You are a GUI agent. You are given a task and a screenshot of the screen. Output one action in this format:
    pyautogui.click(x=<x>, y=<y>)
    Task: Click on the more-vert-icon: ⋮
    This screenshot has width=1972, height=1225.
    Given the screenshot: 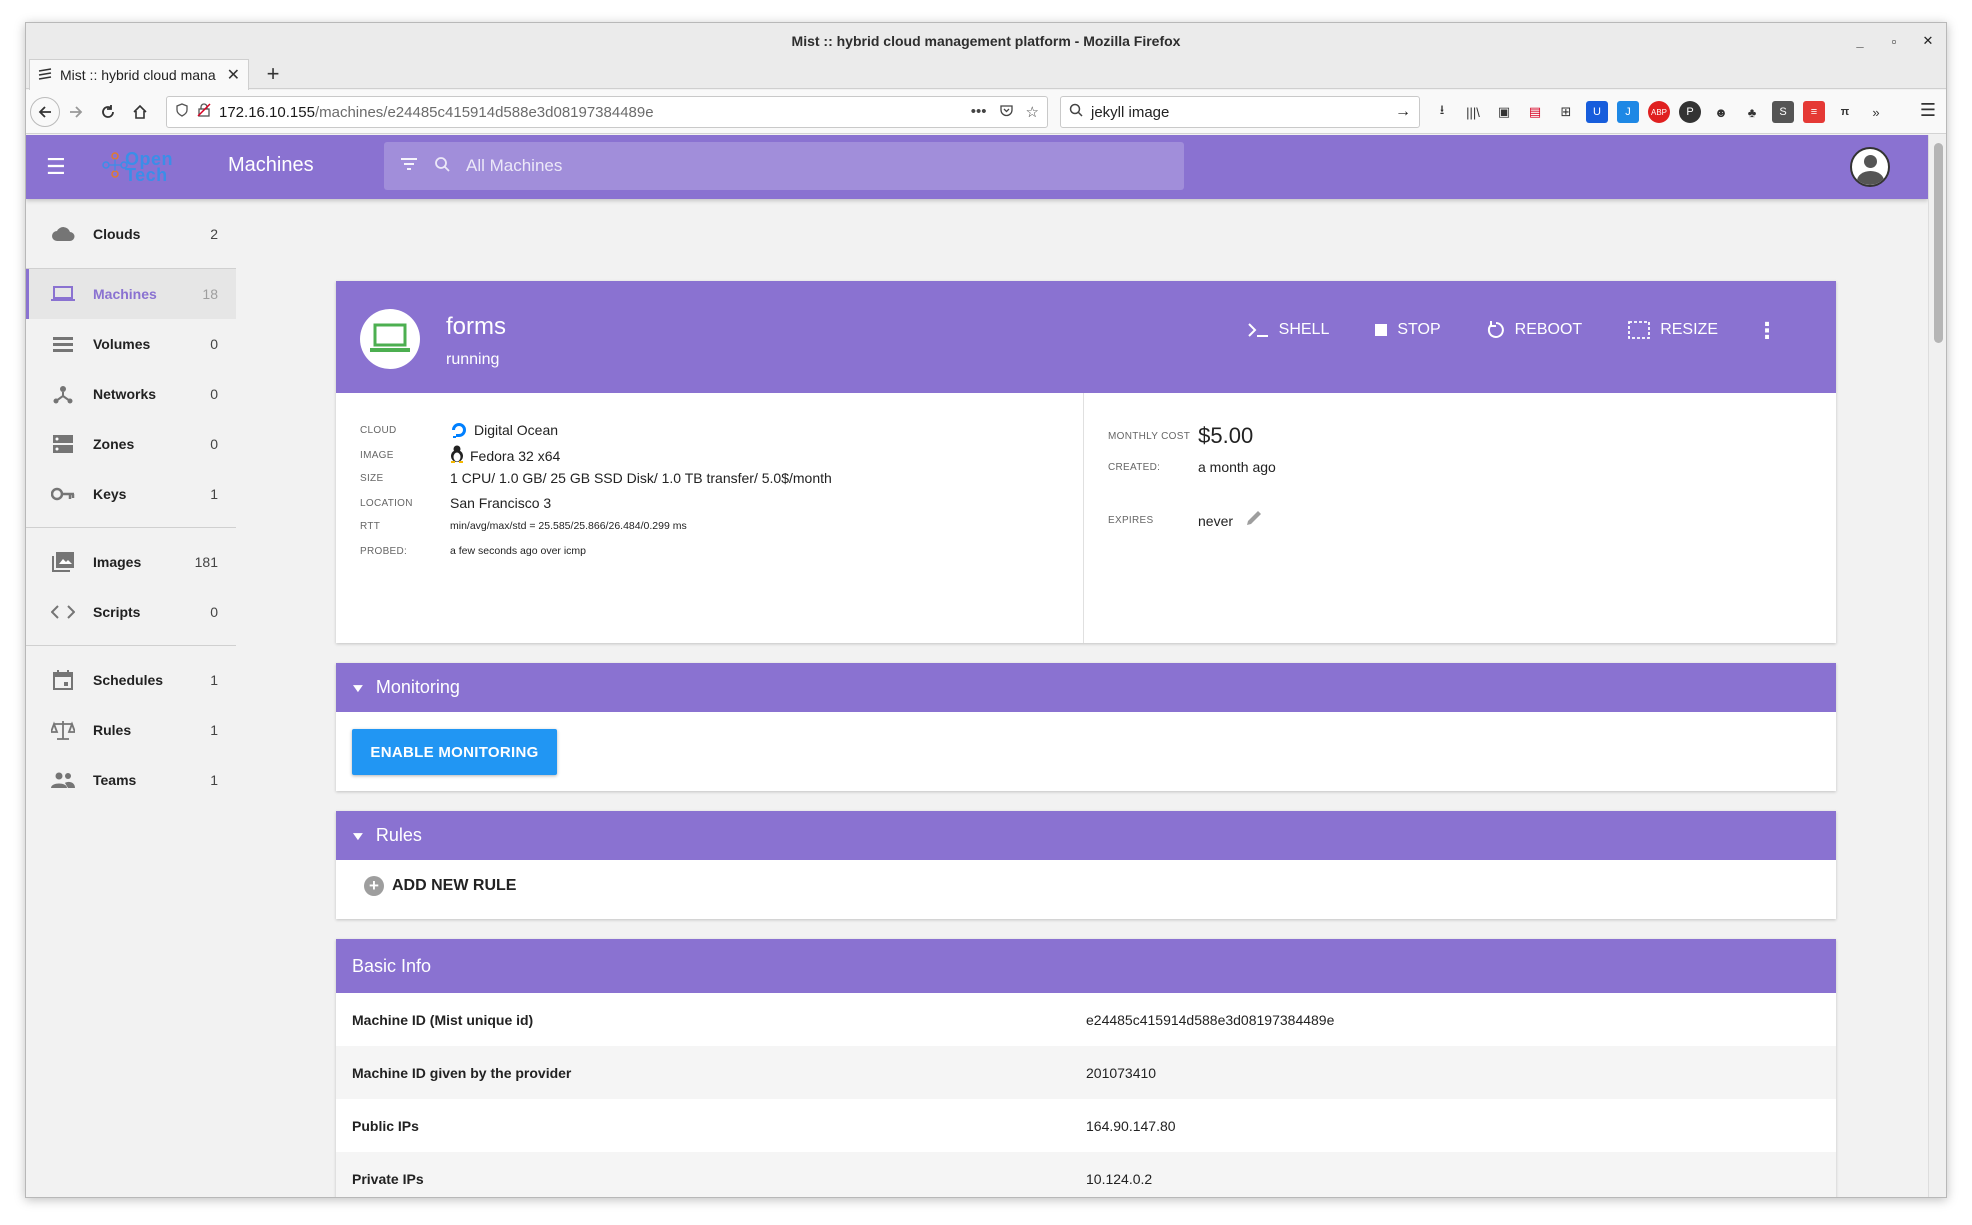 What is the action you would take?
    pyautogui.click(x=1767, y=331)
    